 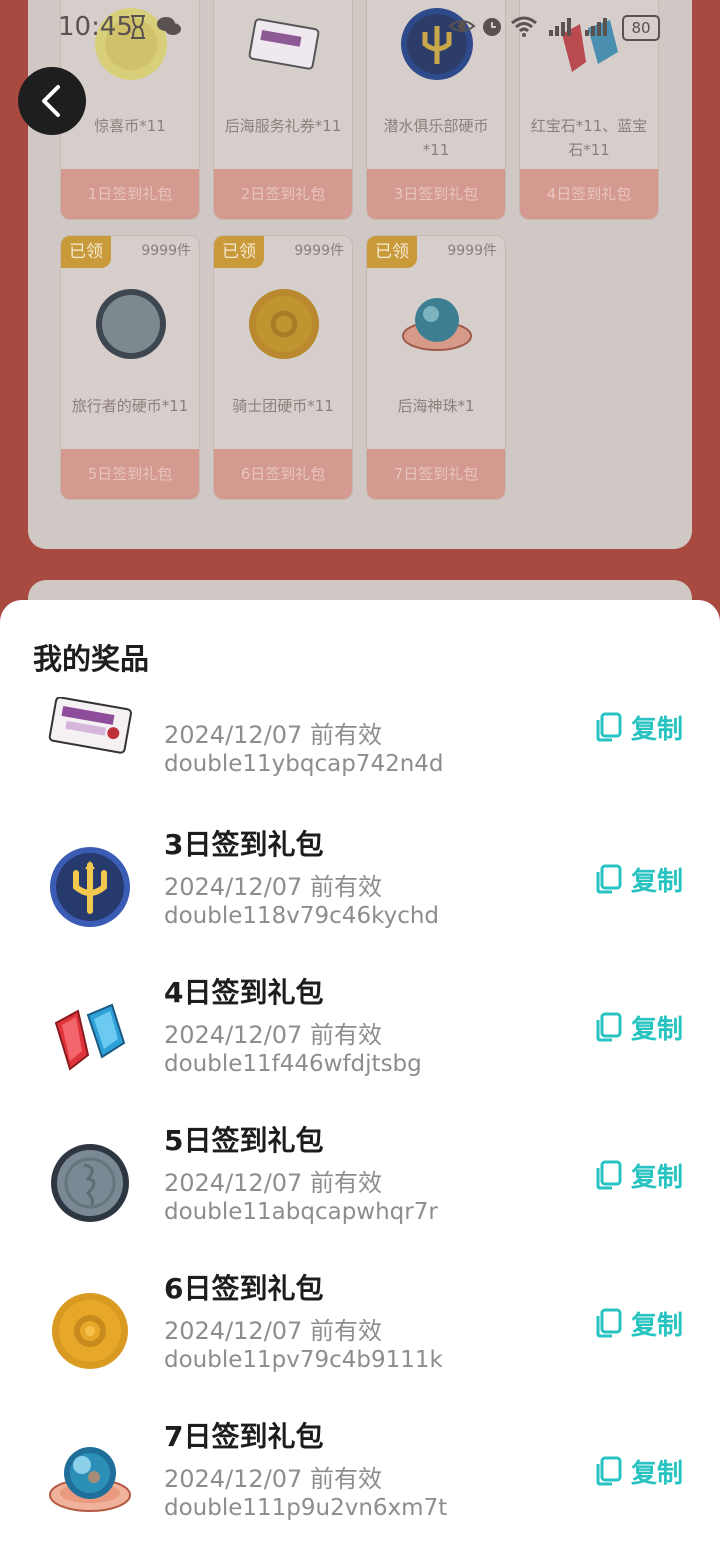 I want to click on voucher-icon, so click(x=90, y=725).